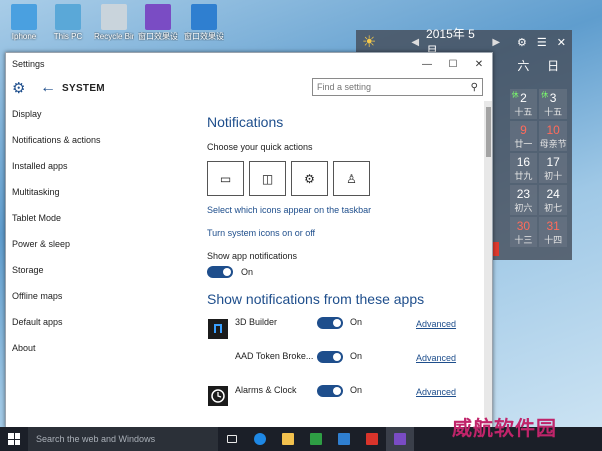 This screenshot has height=451, width=602. Describe the element at coordinates (204, 22) in the screenshot. I see `desktop-icon-window-effects-2: 窗口效果设置` at that location.